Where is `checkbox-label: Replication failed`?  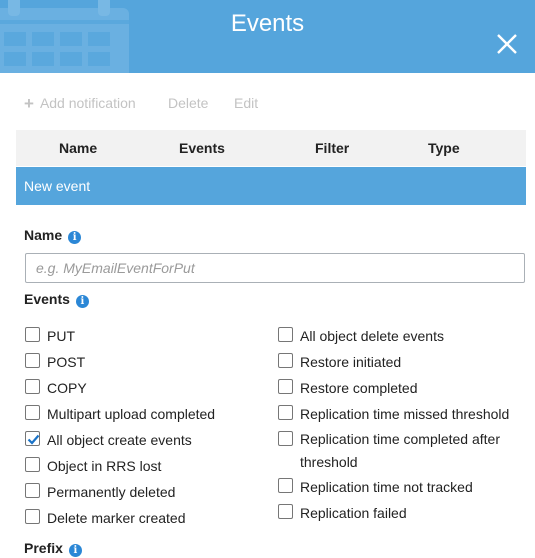
checkbox-label: Replication failed is located at coordinates (353, 513).